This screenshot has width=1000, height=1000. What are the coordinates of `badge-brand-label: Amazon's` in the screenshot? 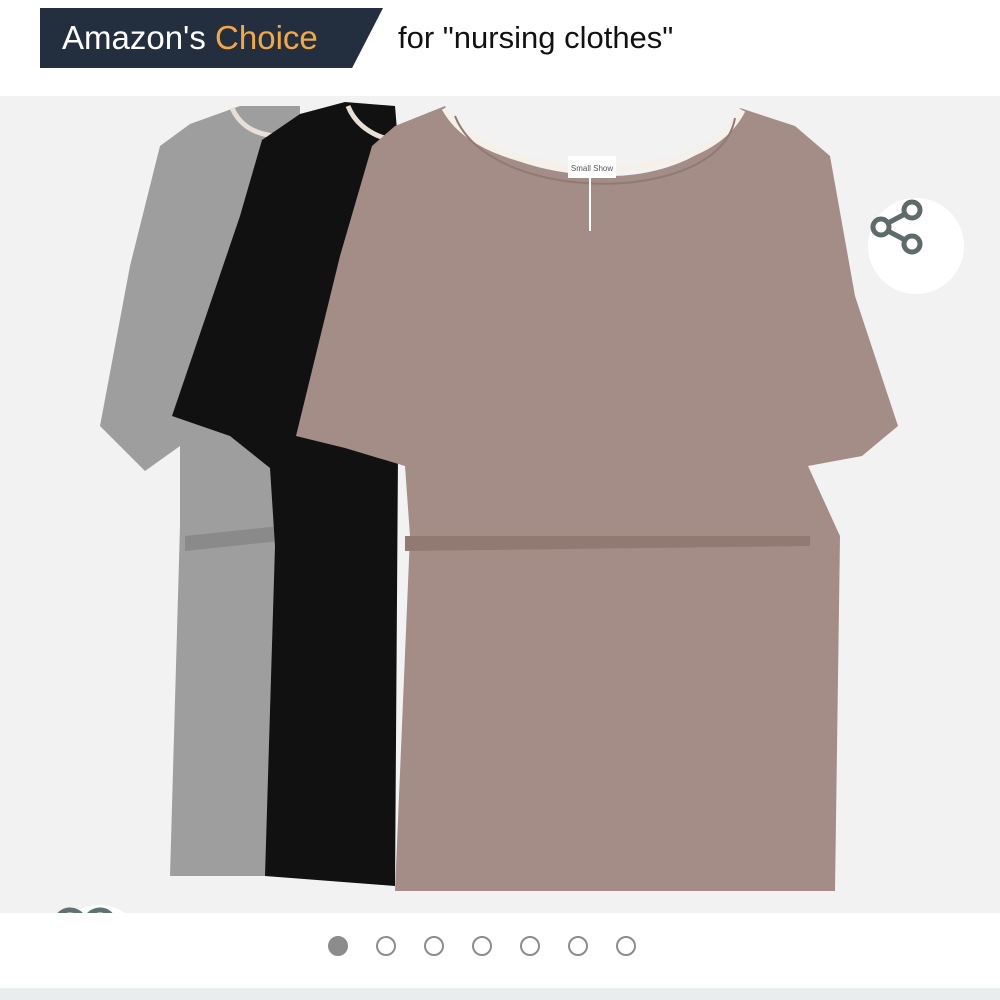 It's located at (134, 37).